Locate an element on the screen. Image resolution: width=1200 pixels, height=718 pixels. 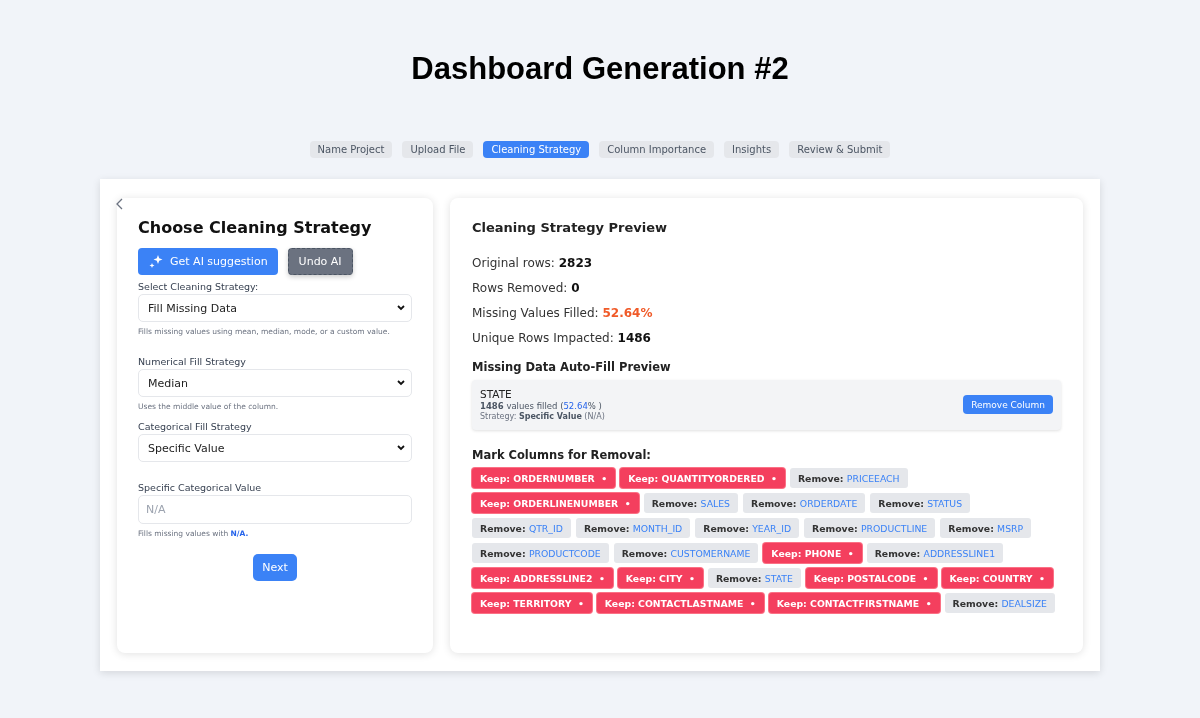
filled-count: 1486 values filled (52.64% ) is located at coordinates (541, 406).